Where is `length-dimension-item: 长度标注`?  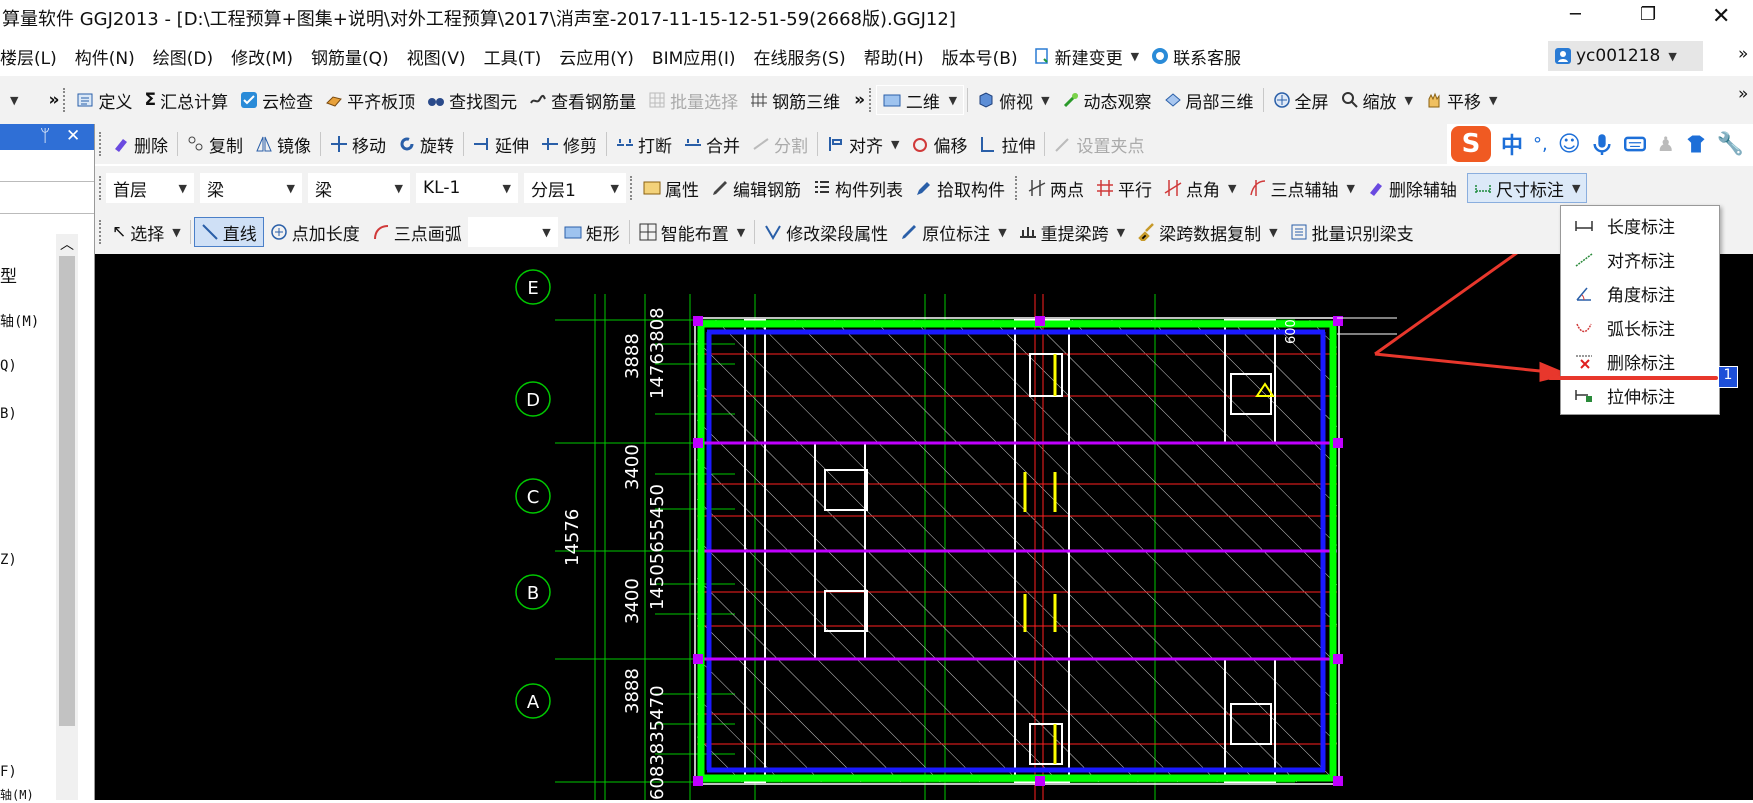 length-dimension-item: 长度标注 is located at coordinates (1640, 225).